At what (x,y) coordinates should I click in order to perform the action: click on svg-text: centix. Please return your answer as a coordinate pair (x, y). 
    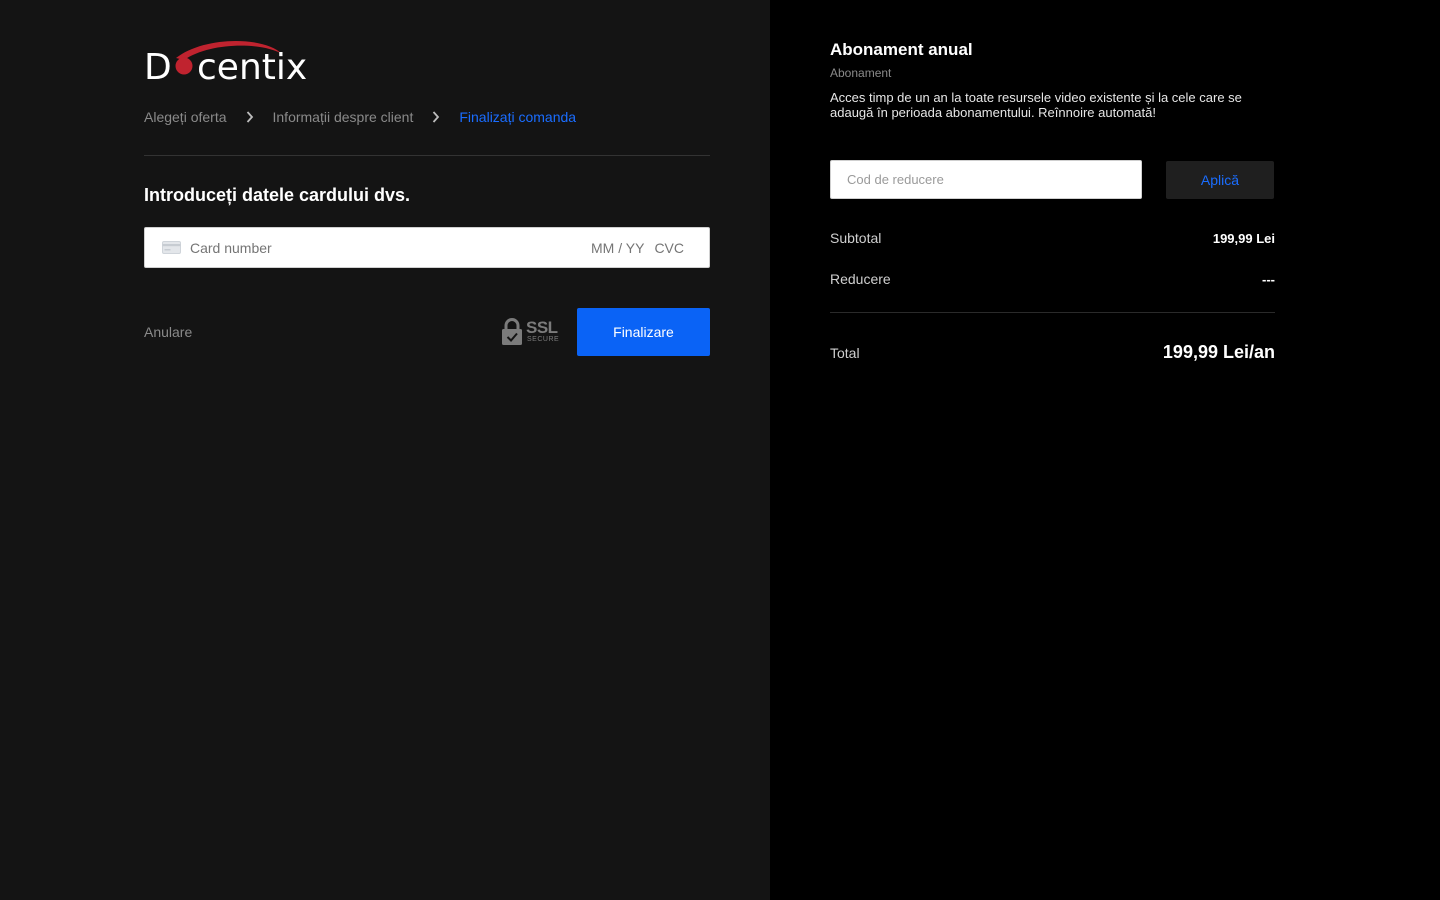
    Looking at the image, I should click on (252, 65).